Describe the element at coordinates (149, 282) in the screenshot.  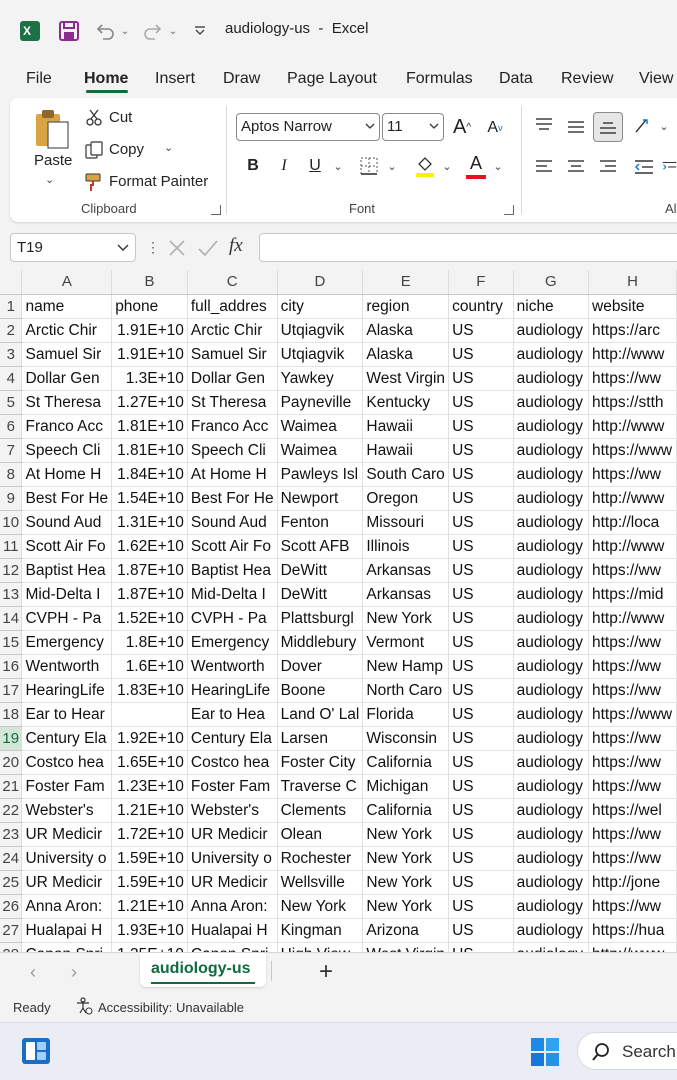
I see `column-header: B` at that location.